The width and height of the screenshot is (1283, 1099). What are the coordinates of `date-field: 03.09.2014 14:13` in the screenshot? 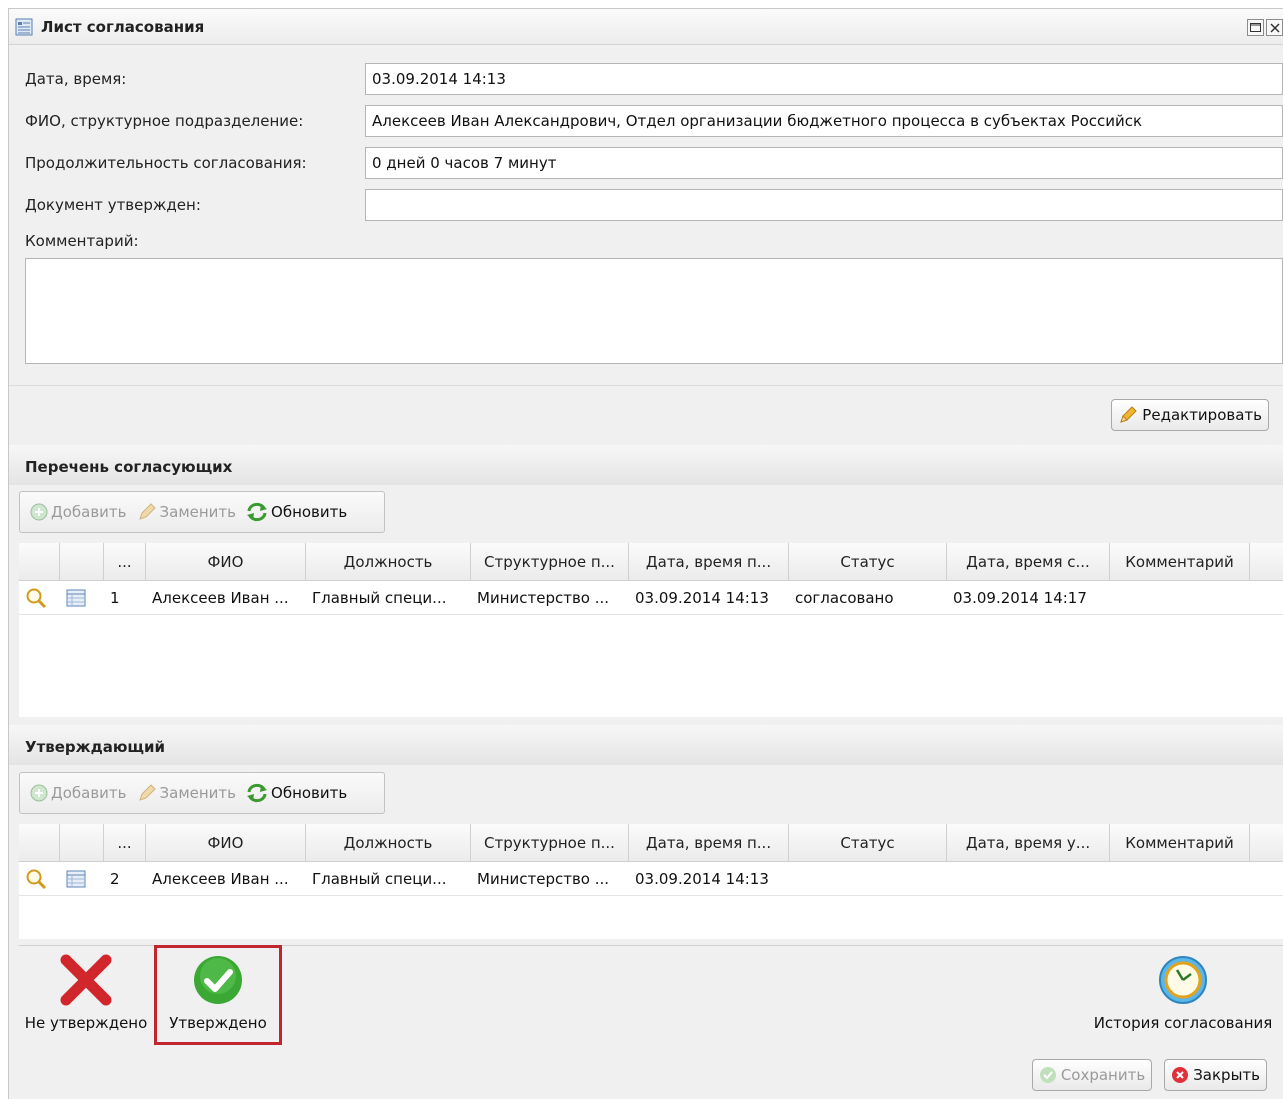 It's located at (824, 79).